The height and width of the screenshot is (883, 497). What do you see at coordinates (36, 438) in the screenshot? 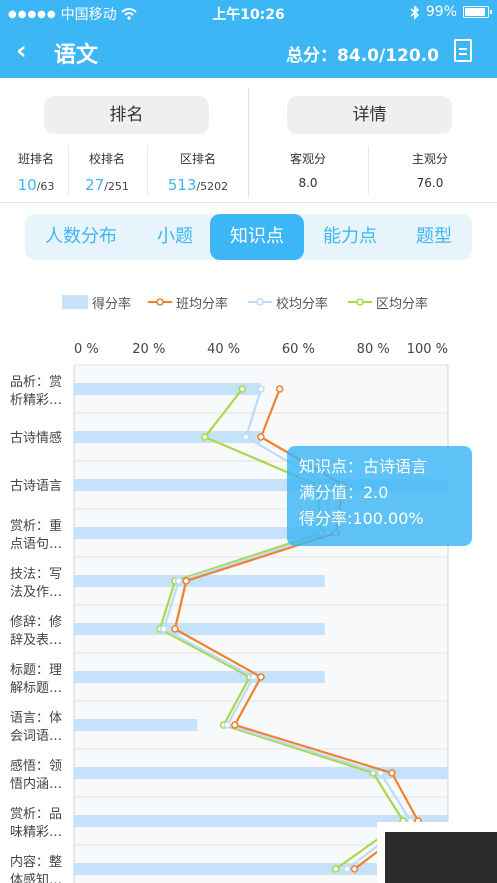
I see `category-label: 古诗情感` at bounding box center [36, 438].